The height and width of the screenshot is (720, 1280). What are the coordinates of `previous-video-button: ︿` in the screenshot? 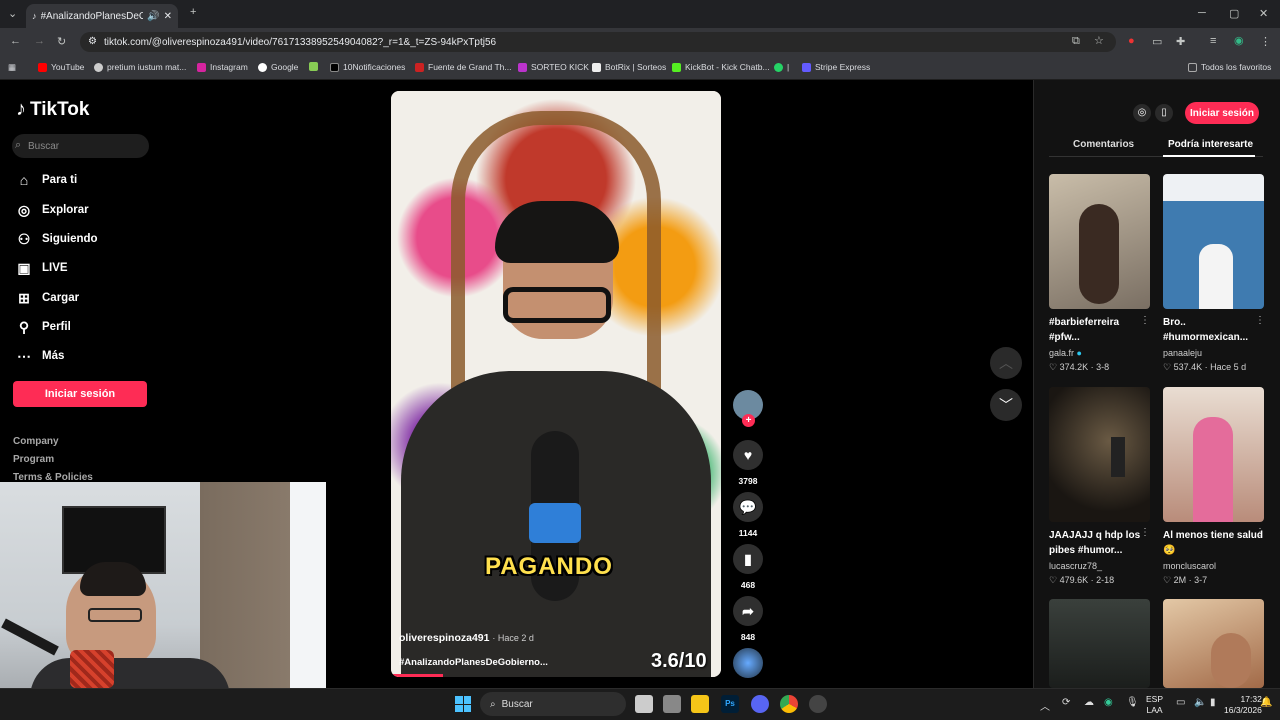 It's located at (1006, 363).